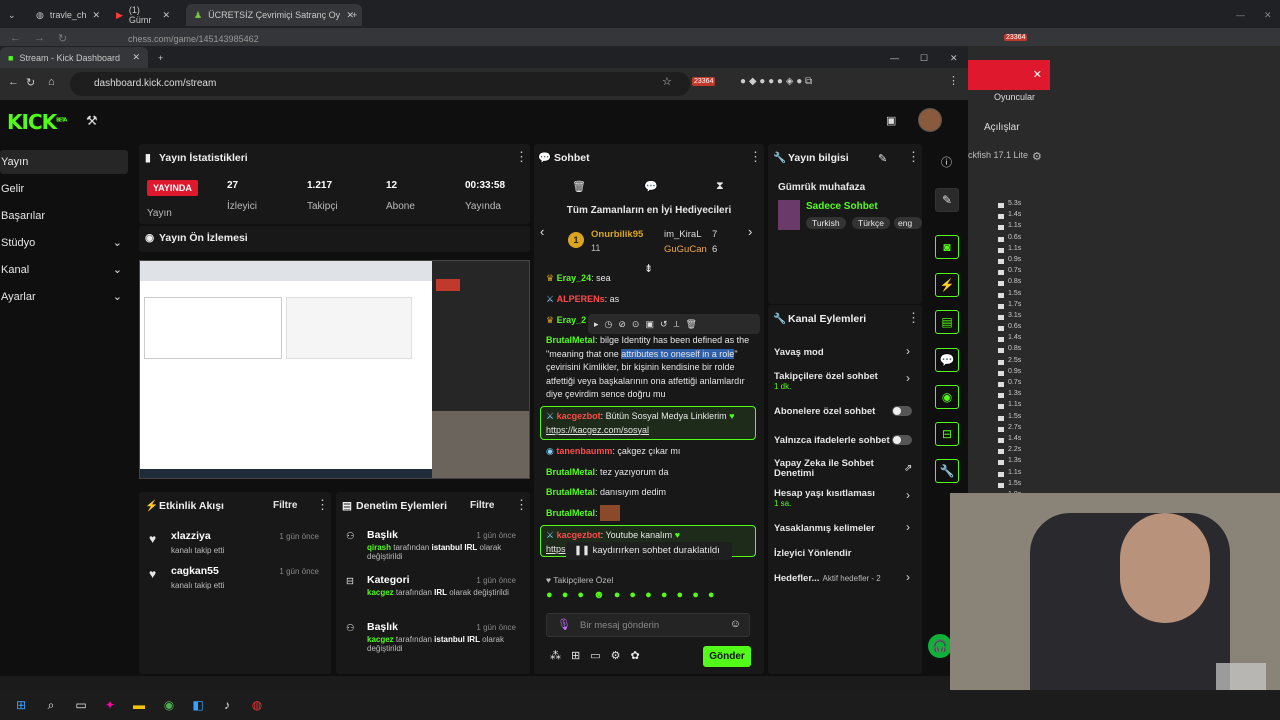 The width and height of the screenshot is (1280, 720). Describe the element at coordinates (581, 299) in the screenshot. I see `chat-user: ALPERENs` at that location.